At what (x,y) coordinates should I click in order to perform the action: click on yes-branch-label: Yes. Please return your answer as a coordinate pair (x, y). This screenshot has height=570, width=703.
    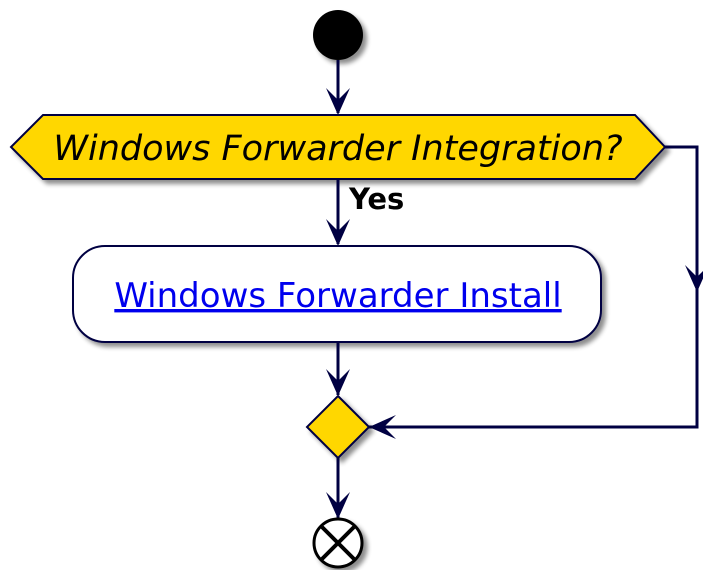
    Looking at the image, I should click on (376, 199).